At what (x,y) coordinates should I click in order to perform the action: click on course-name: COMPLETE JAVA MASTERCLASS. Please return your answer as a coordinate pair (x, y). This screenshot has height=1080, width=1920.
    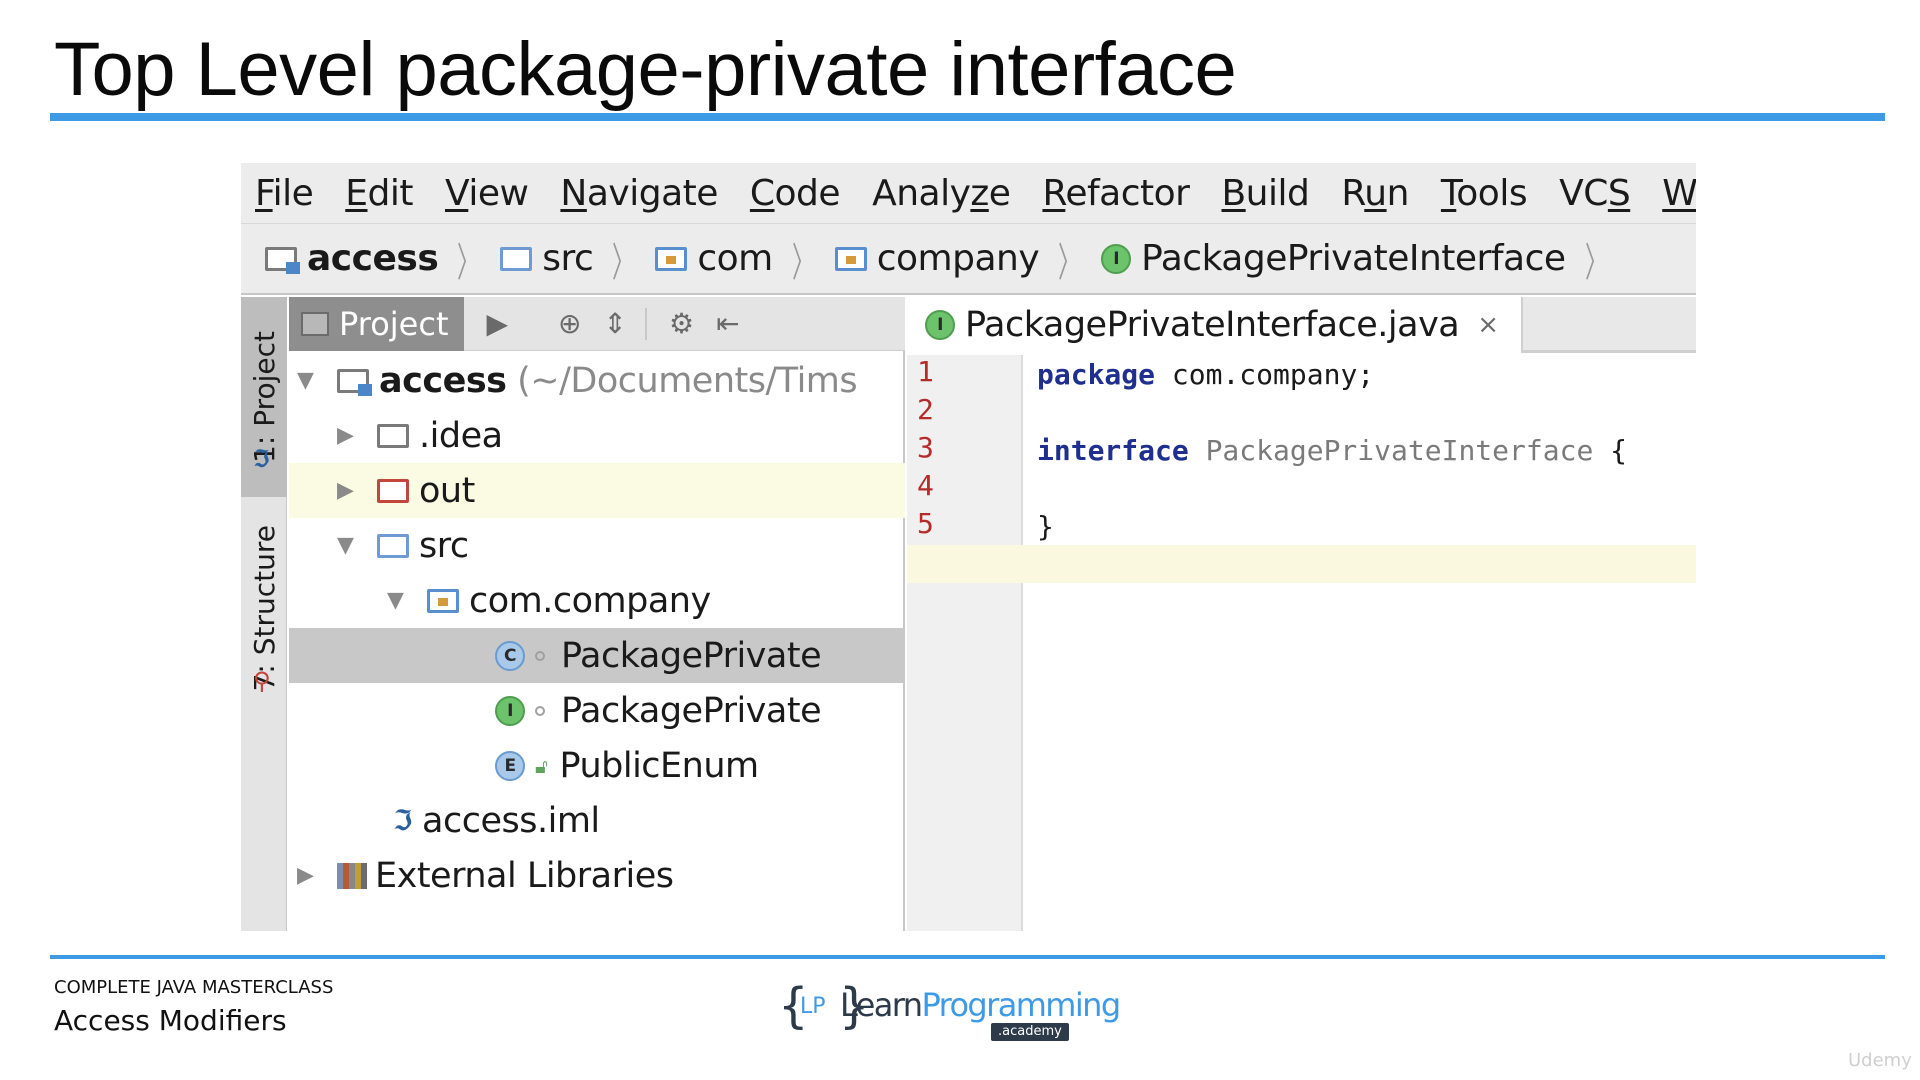
    Looking at the image, I should click on (194, 987).